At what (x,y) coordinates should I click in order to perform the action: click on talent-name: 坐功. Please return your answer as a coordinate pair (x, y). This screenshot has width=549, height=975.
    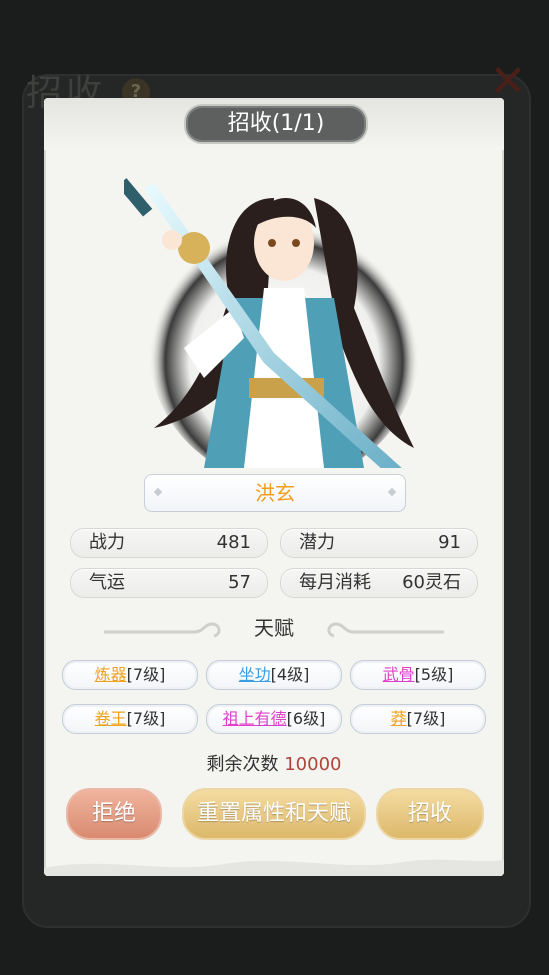
    Looking at the image, I should click on (254, 674).